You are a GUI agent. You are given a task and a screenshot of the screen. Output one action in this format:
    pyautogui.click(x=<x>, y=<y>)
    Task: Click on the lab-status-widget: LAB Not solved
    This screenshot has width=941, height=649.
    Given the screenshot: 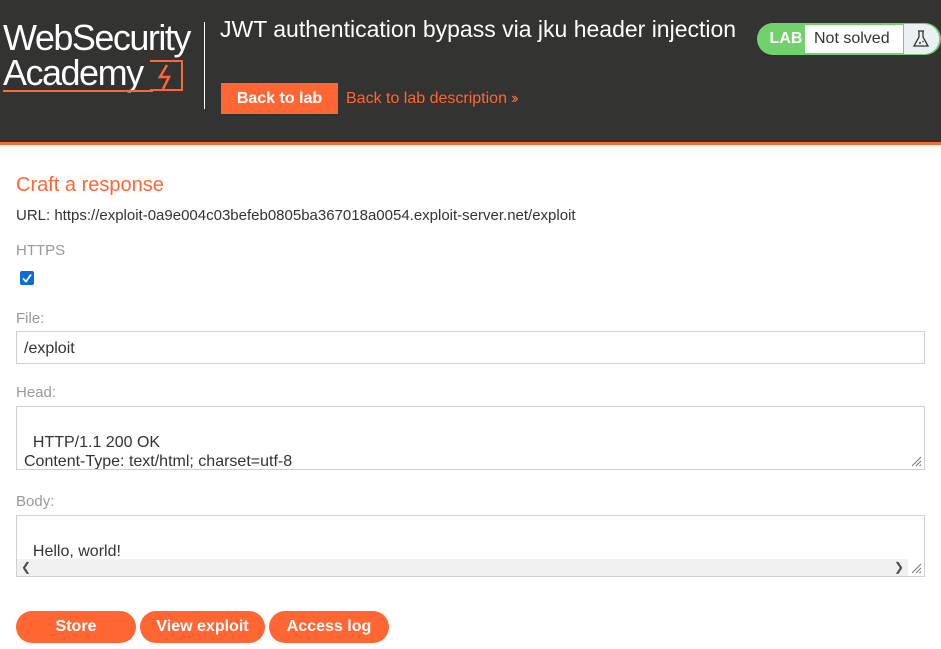 What is the action you would take?
    pyautogui.click(x=849, y=39)
    